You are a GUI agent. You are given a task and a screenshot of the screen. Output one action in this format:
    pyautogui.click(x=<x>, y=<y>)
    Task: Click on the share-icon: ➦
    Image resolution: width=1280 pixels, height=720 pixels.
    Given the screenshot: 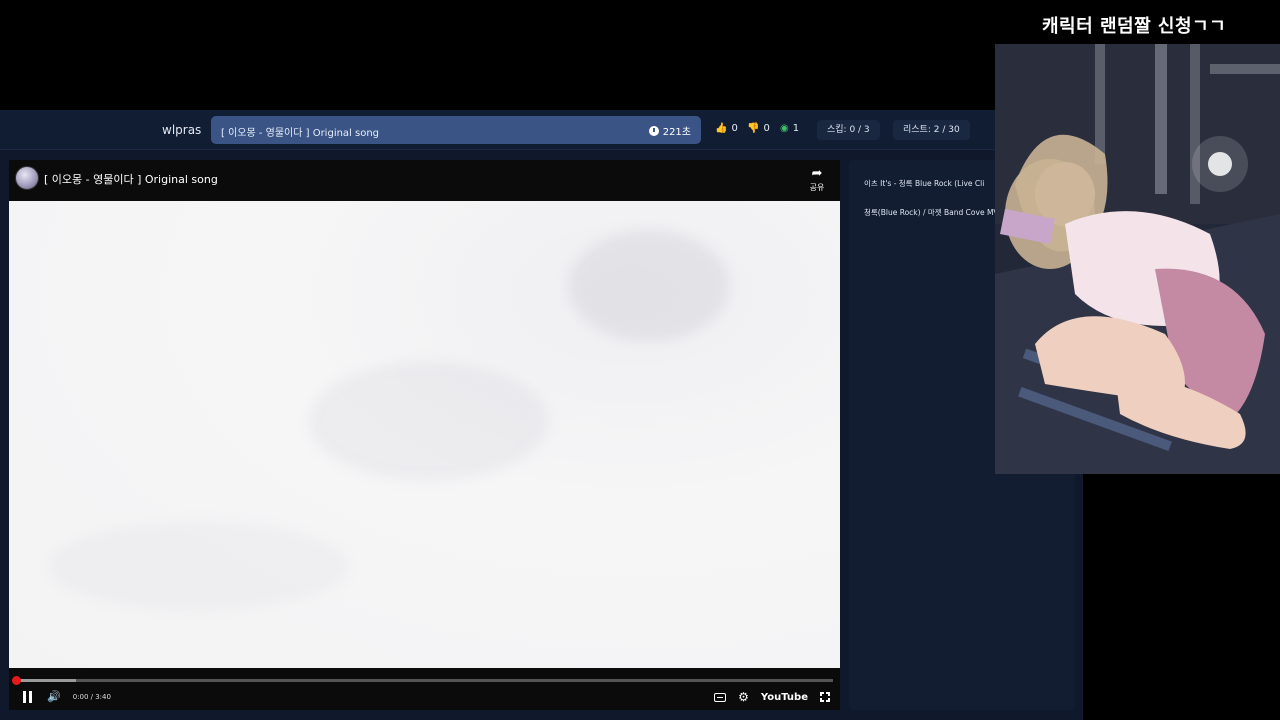 What is the action you would take?
    pyautogui.click(x=817, y=173)
    